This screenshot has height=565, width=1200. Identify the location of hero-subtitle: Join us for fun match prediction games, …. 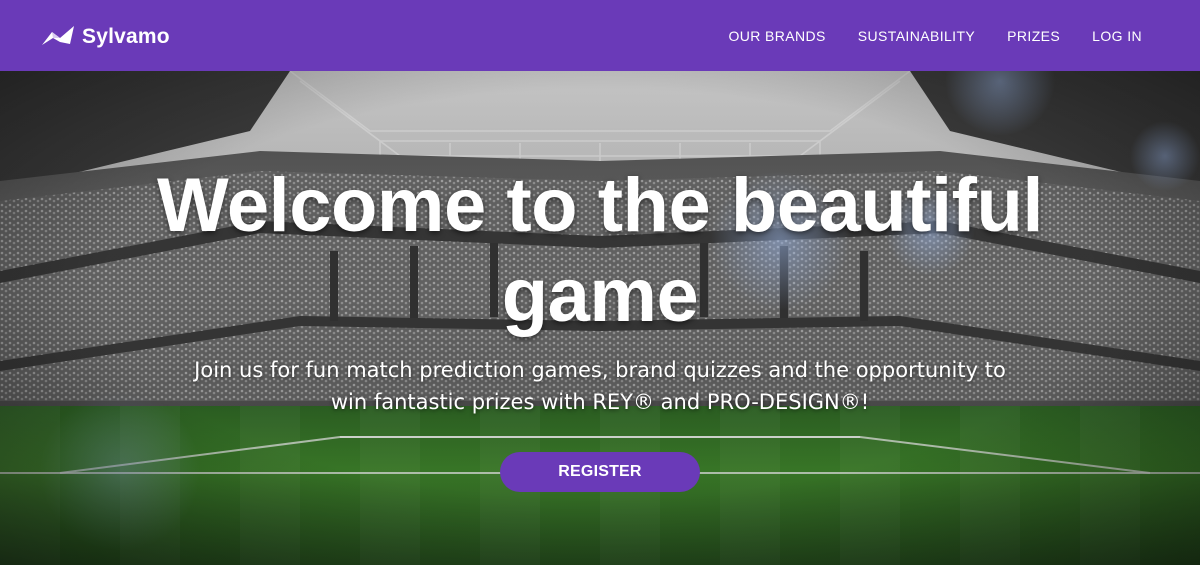
(600, 386).